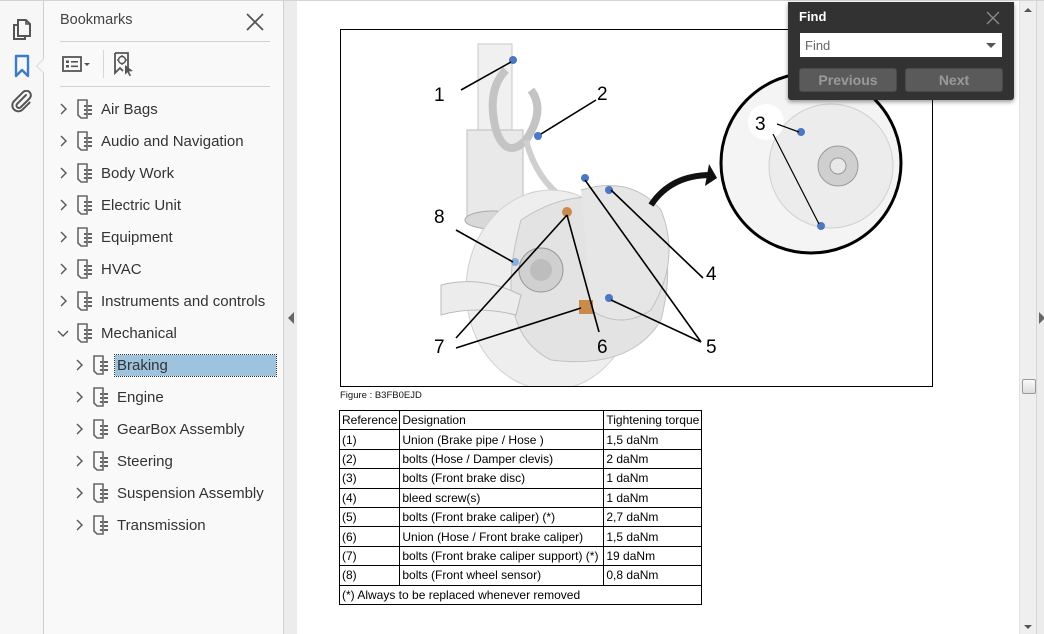 The width and height of the screenshot is (1044, 634). What do you see at coordinates (760, 124) in the screenshot?
I see `callout-3: 3` at bounding box center [760, 124].